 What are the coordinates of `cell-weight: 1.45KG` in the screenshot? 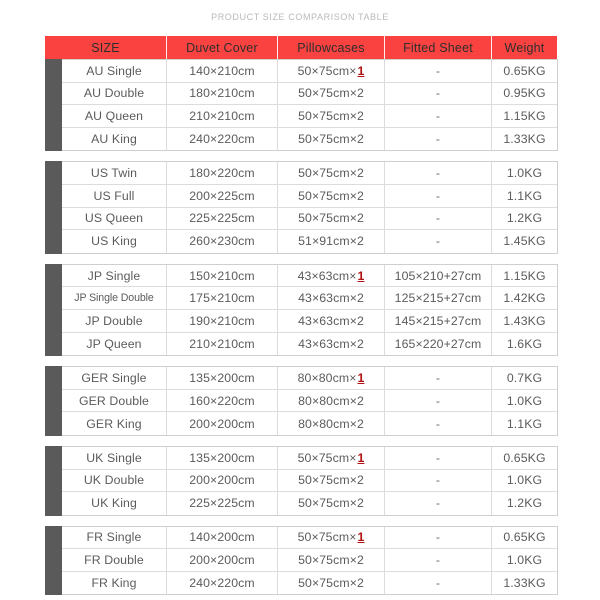 It's located at (524, 241).